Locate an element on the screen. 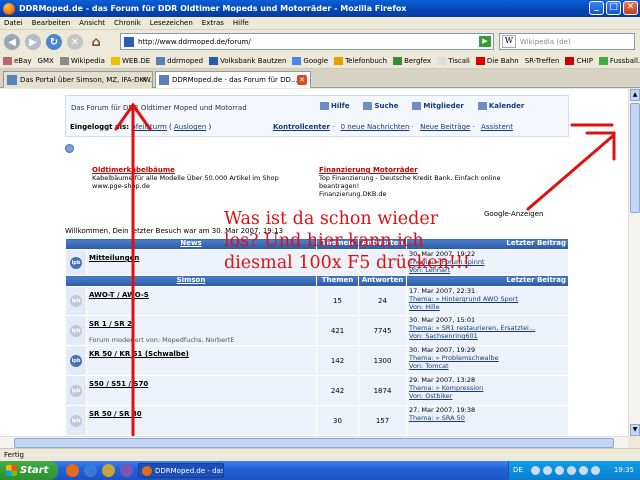  hscroll-thumb is located at coordinates (314, 443).